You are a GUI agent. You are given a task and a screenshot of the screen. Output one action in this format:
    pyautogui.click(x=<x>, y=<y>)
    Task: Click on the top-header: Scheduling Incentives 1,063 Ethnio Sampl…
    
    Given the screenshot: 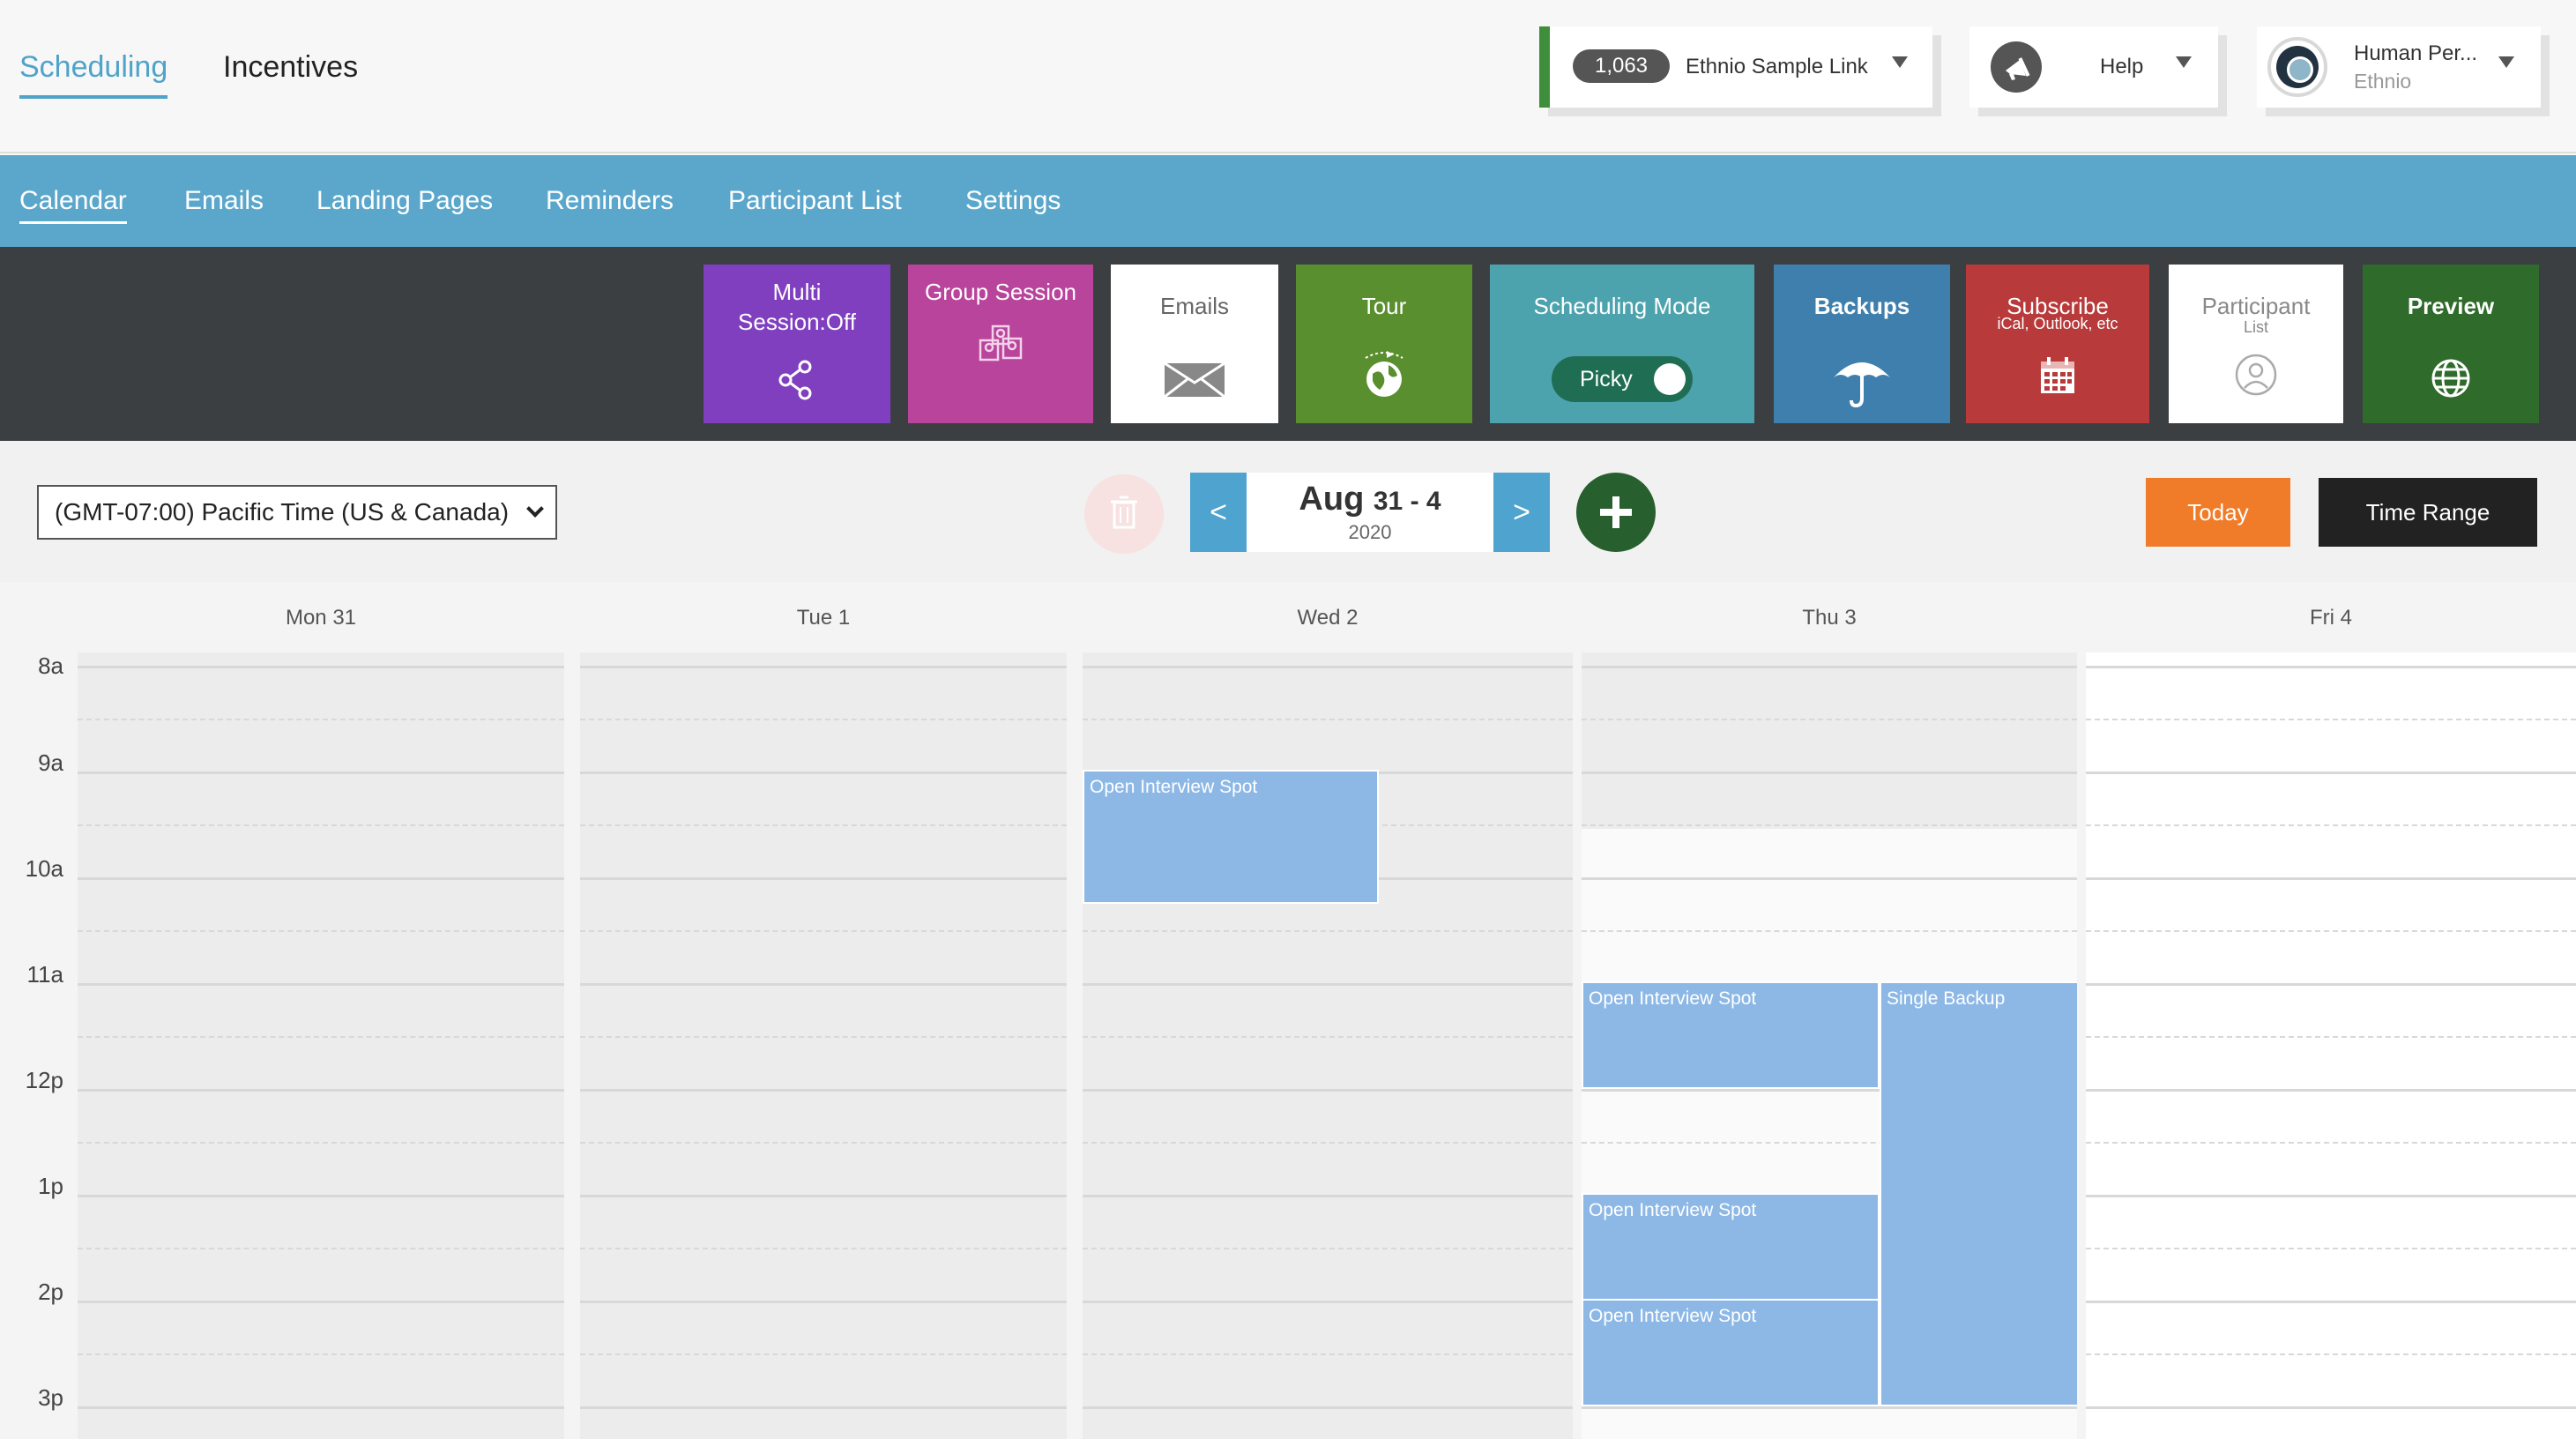 What is the action you would take?
    pyautogui.click(x=1288, y=76)
    